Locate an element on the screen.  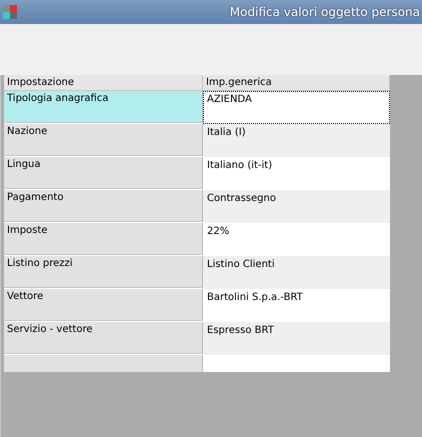
setting-cell: Tipologia anagrafica is located at coordinates (103, 107).